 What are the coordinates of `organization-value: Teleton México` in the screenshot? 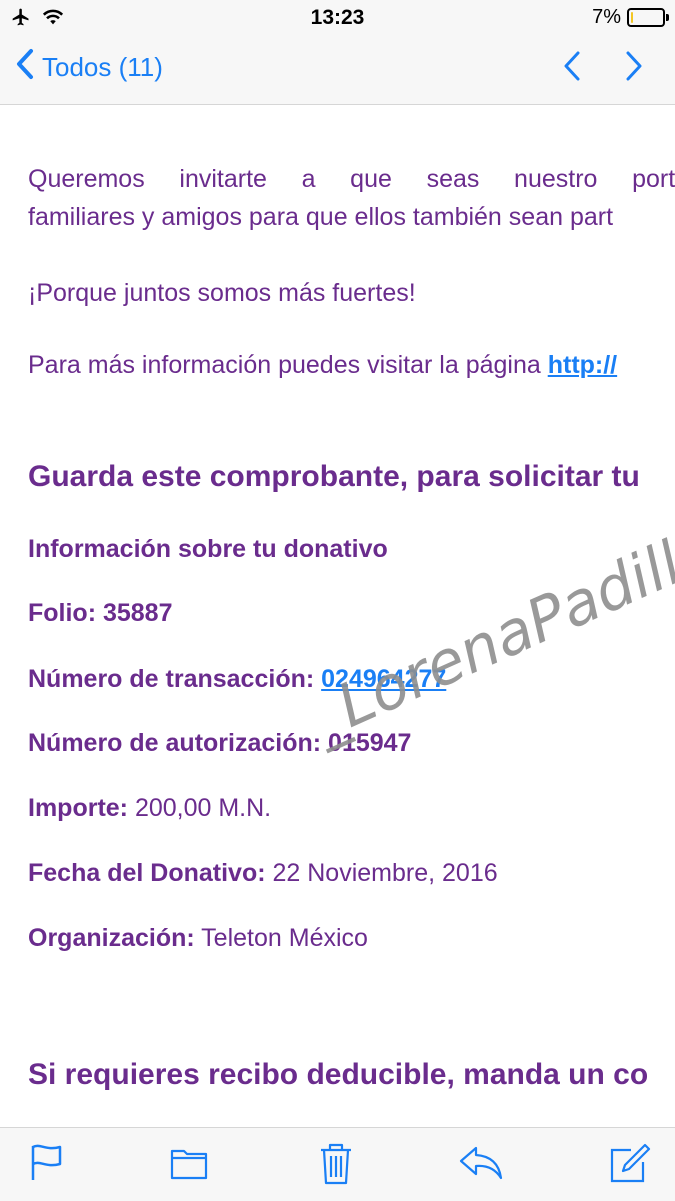 It's located at (281, 938).